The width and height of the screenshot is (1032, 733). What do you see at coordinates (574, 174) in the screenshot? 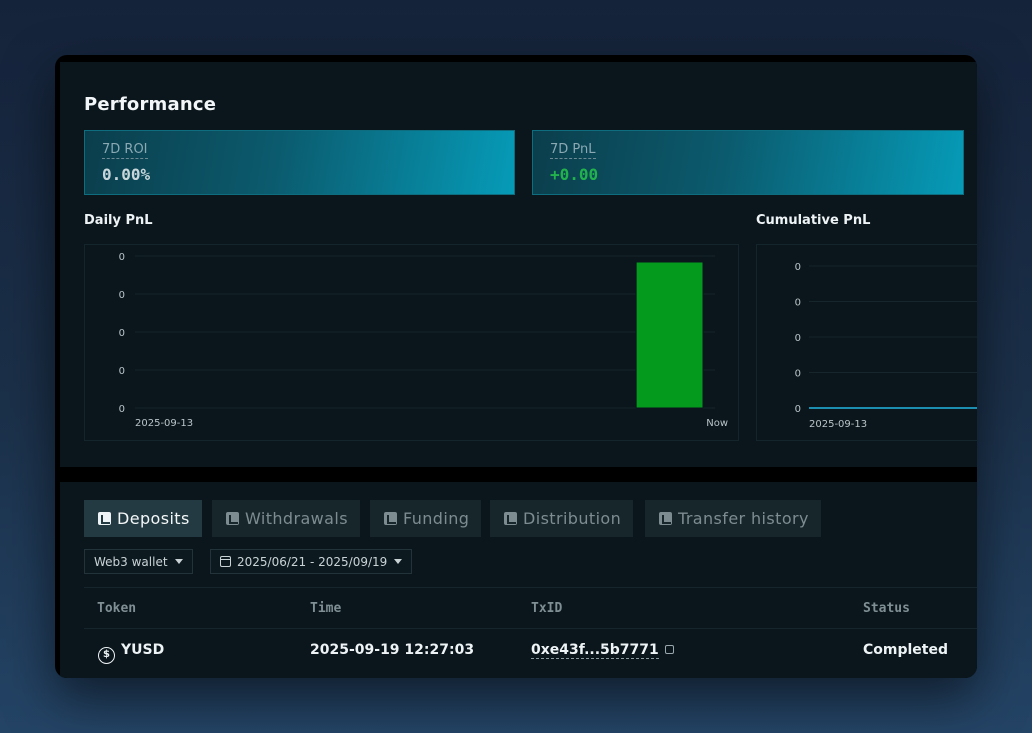
I see `pnl-value: +0.00` at bounding box center [574, 174].